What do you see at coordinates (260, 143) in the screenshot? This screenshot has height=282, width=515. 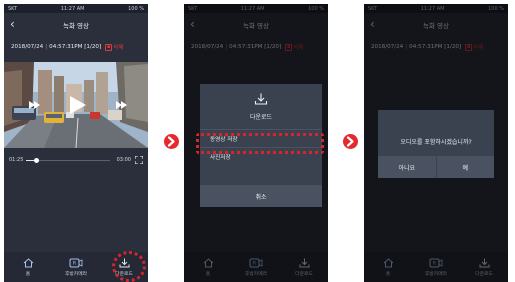 I see `save-video-highlight` at bounding box center [260, 143].